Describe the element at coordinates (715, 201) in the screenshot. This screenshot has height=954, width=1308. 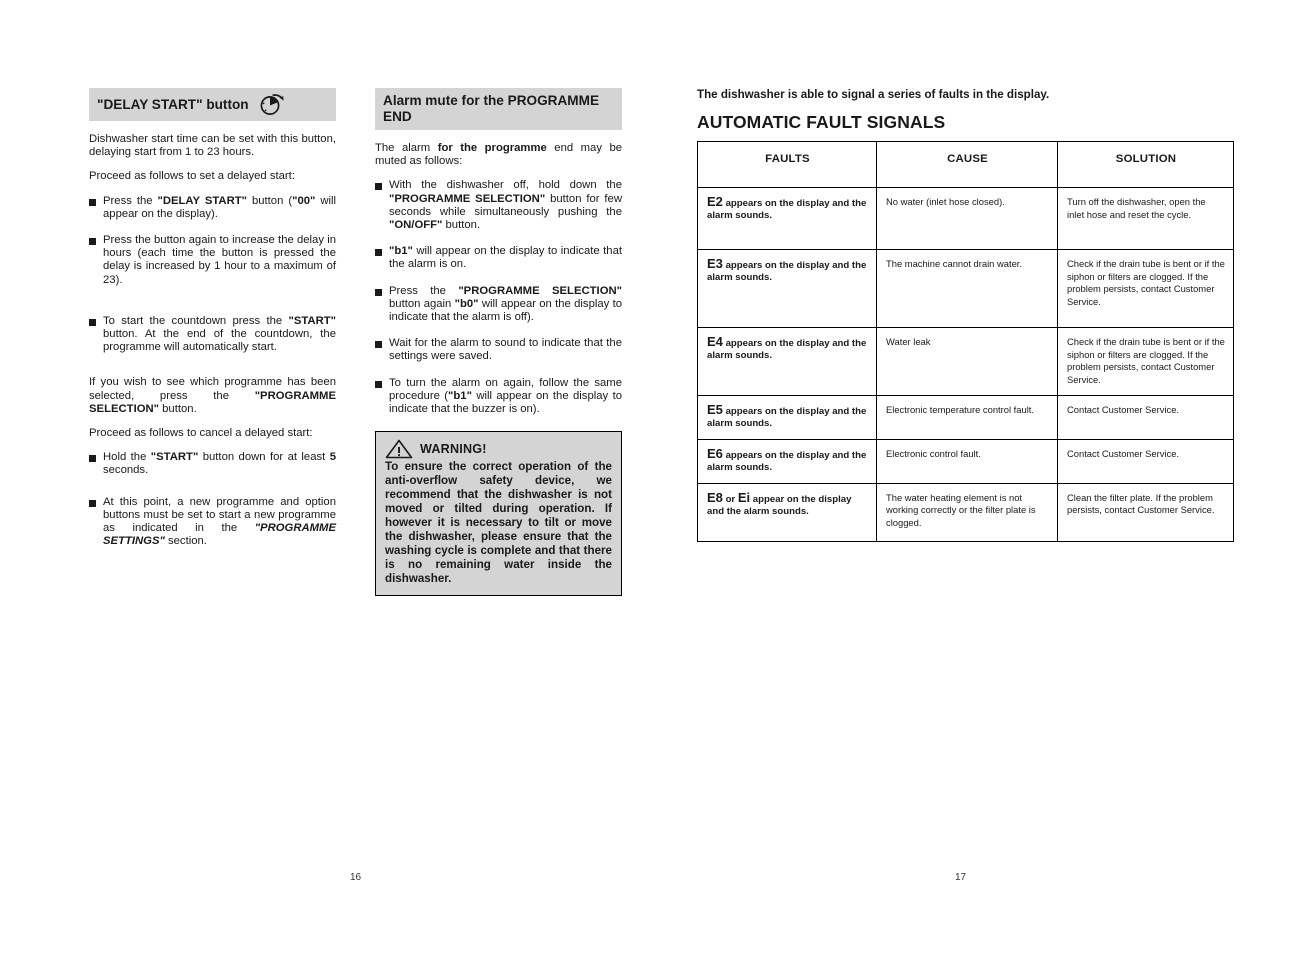
I see `fault-code: E2` at that location.